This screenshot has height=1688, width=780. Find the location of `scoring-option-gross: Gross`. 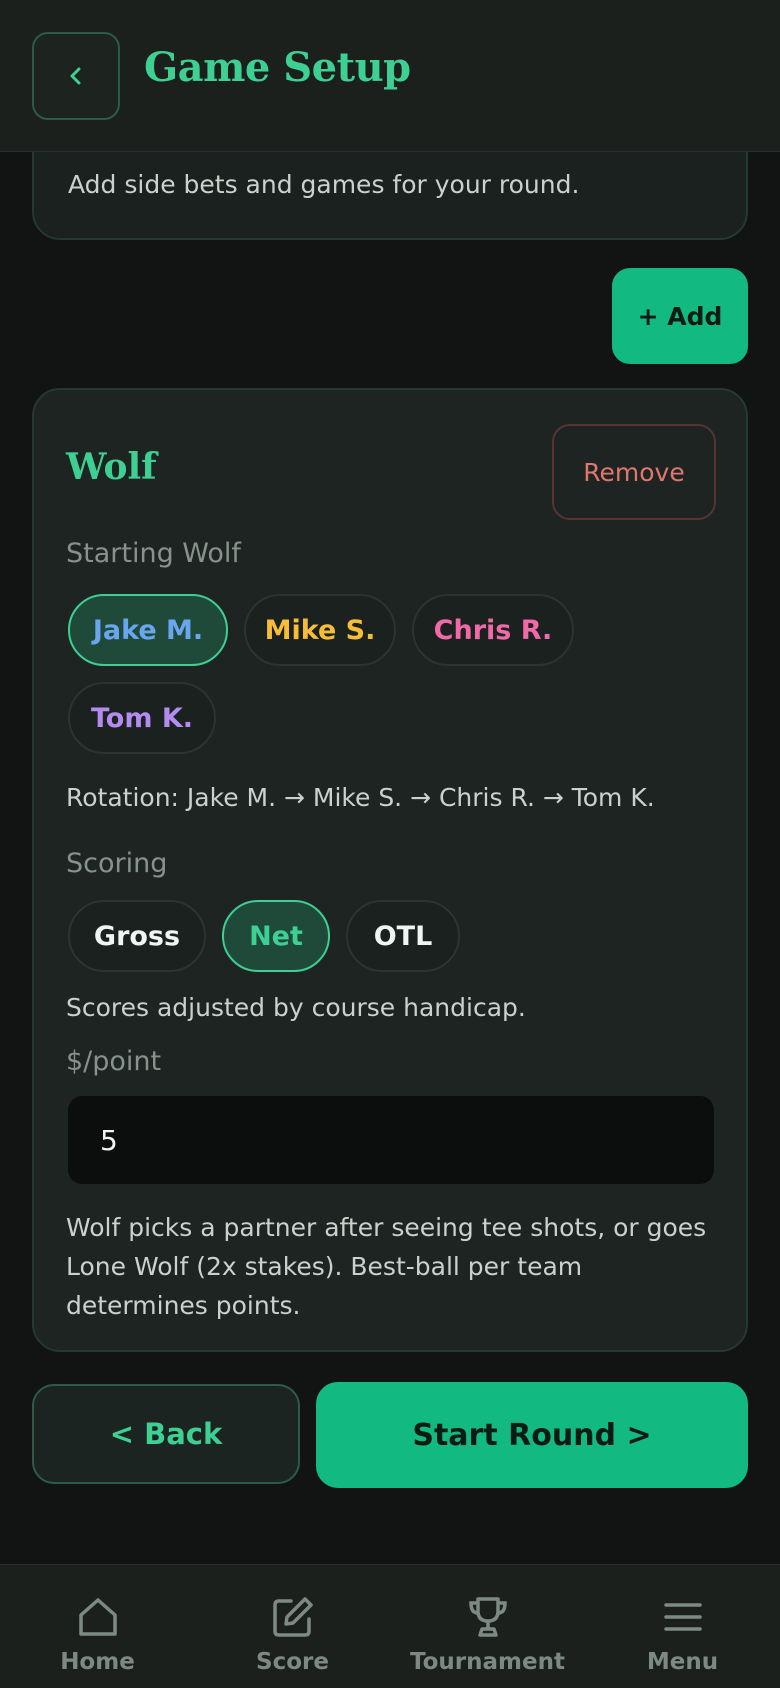

scoring-option-gross: Gross is located at coordinates (137, 936).